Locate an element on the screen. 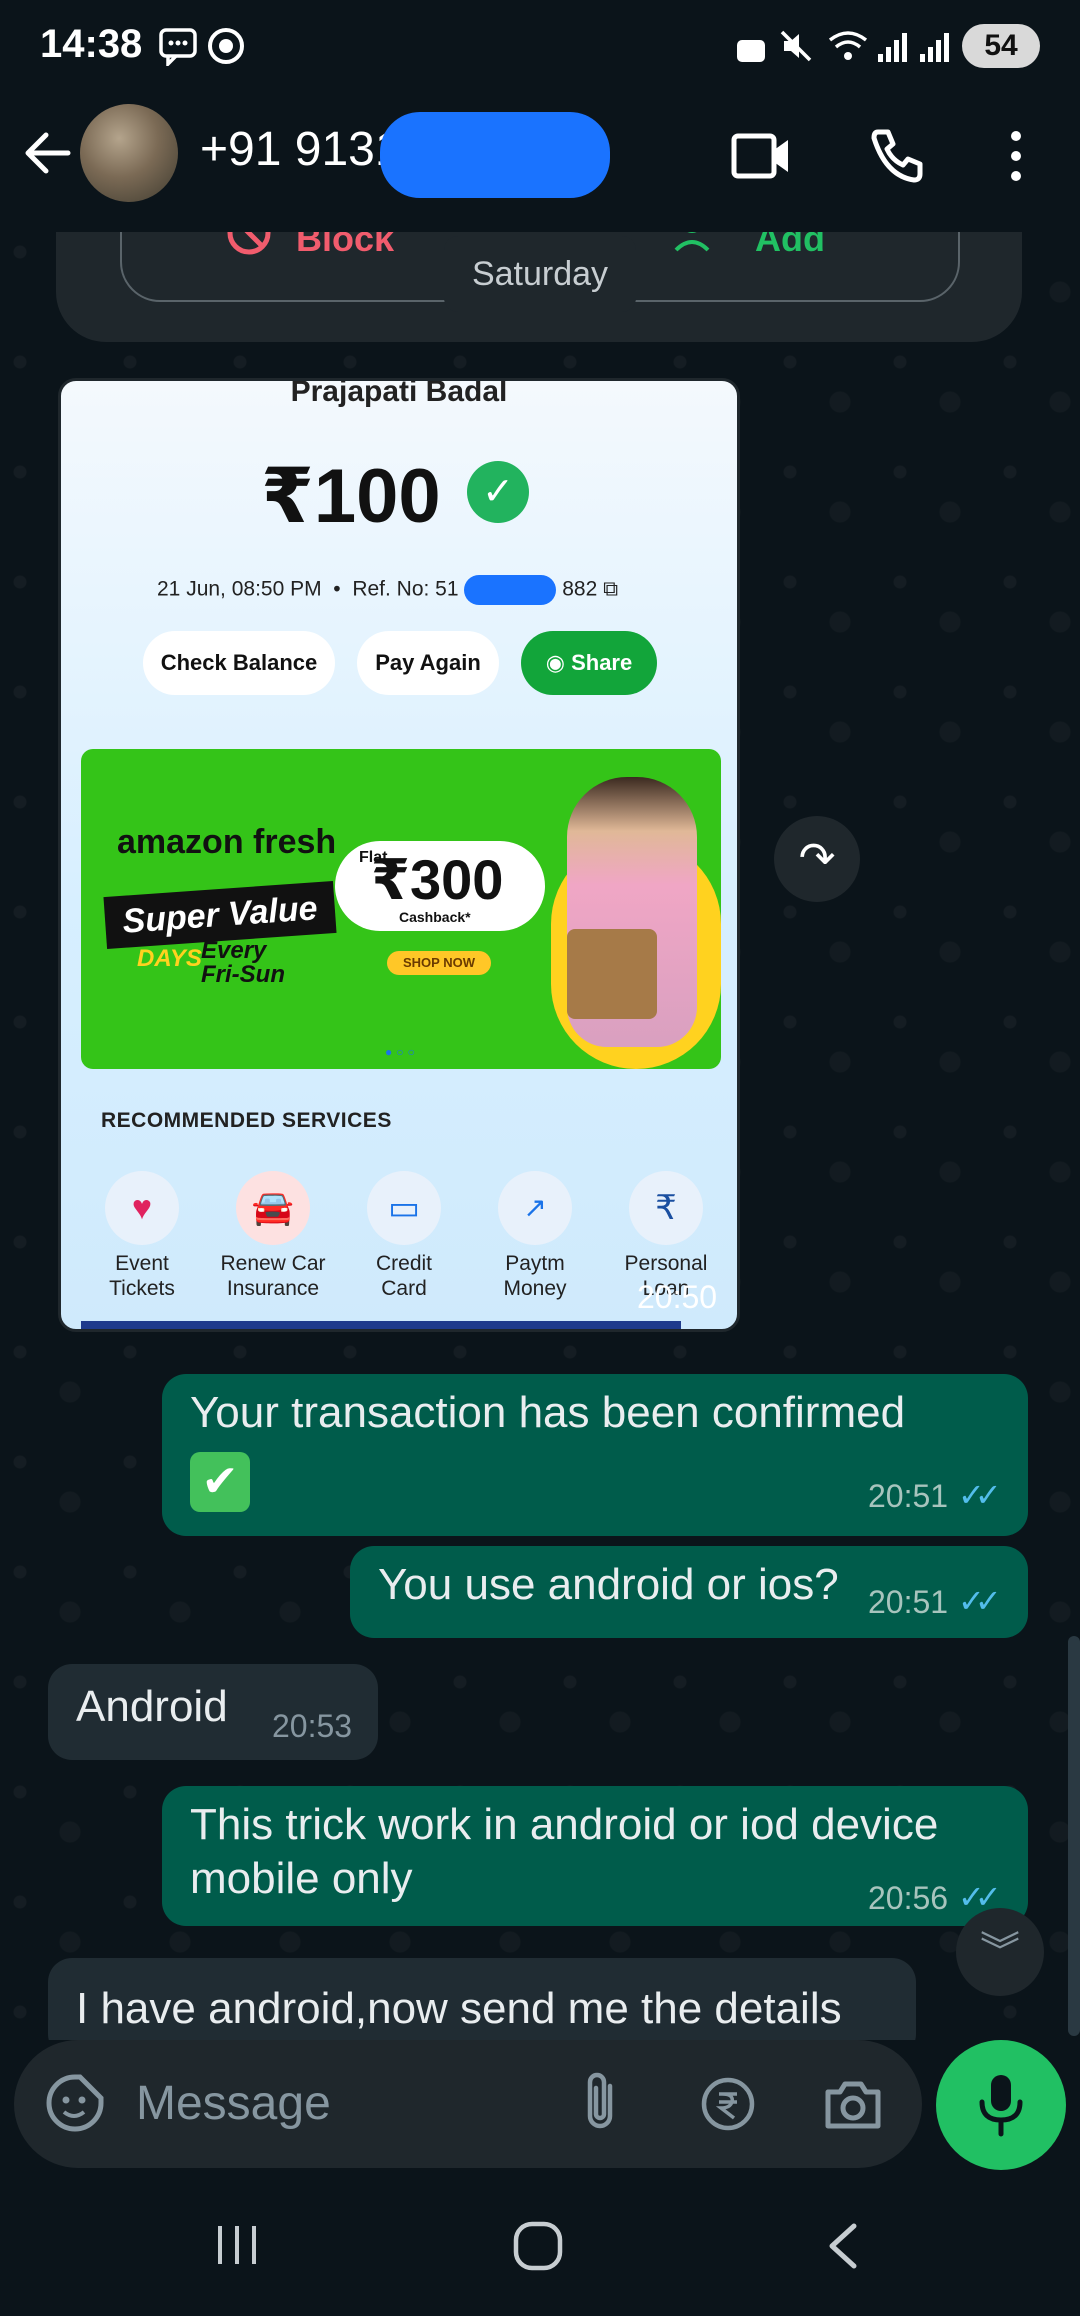 The width and height of the screenshot is (1080, 2316). message-text: You use android or ios? is located at coordinates (608, 1584).